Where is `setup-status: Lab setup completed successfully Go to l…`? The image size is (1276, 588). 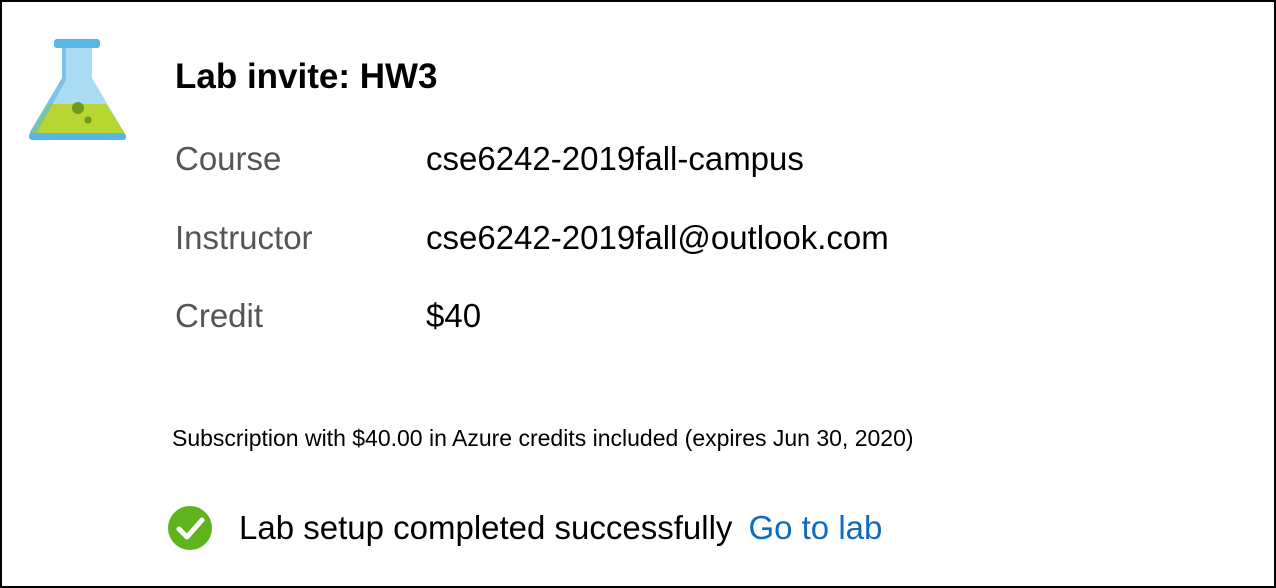 setup-status: Lab setup completed successfully Go to l… is located at coordinates (524, 528).